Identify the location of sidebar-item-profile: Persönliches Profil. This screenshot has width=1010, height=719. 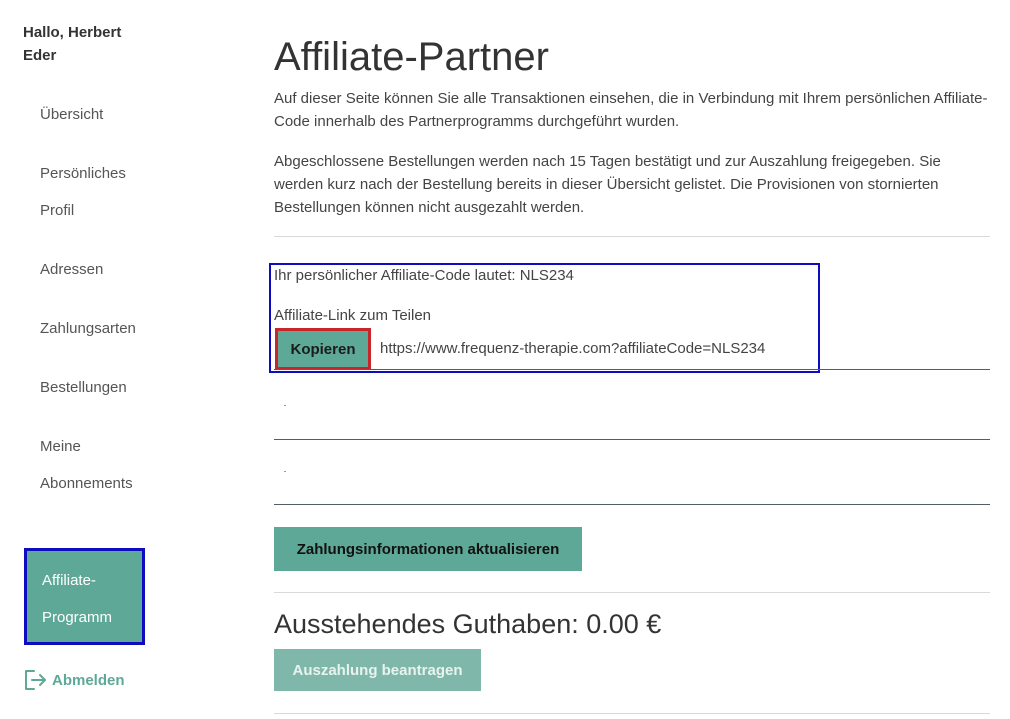
(100, 192).